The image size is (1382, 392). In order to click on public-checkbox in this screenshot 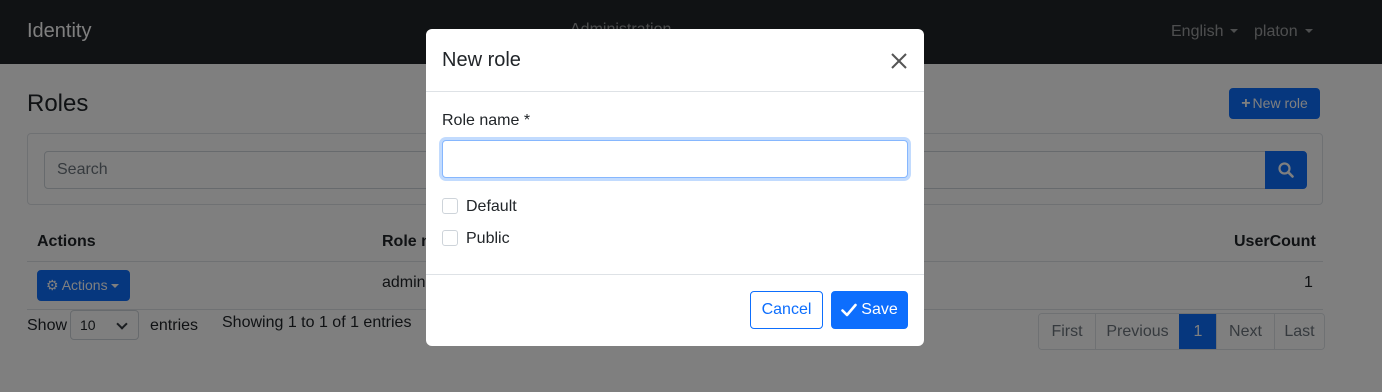, I will do `click(450, 238)`.